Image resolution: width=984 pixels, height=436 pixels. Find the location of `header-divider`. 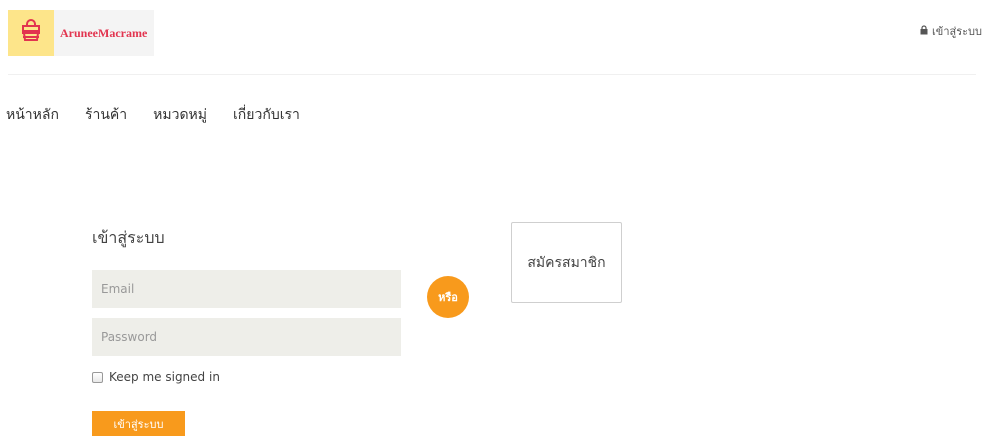

header-divider is located at coordinates (492, 74).